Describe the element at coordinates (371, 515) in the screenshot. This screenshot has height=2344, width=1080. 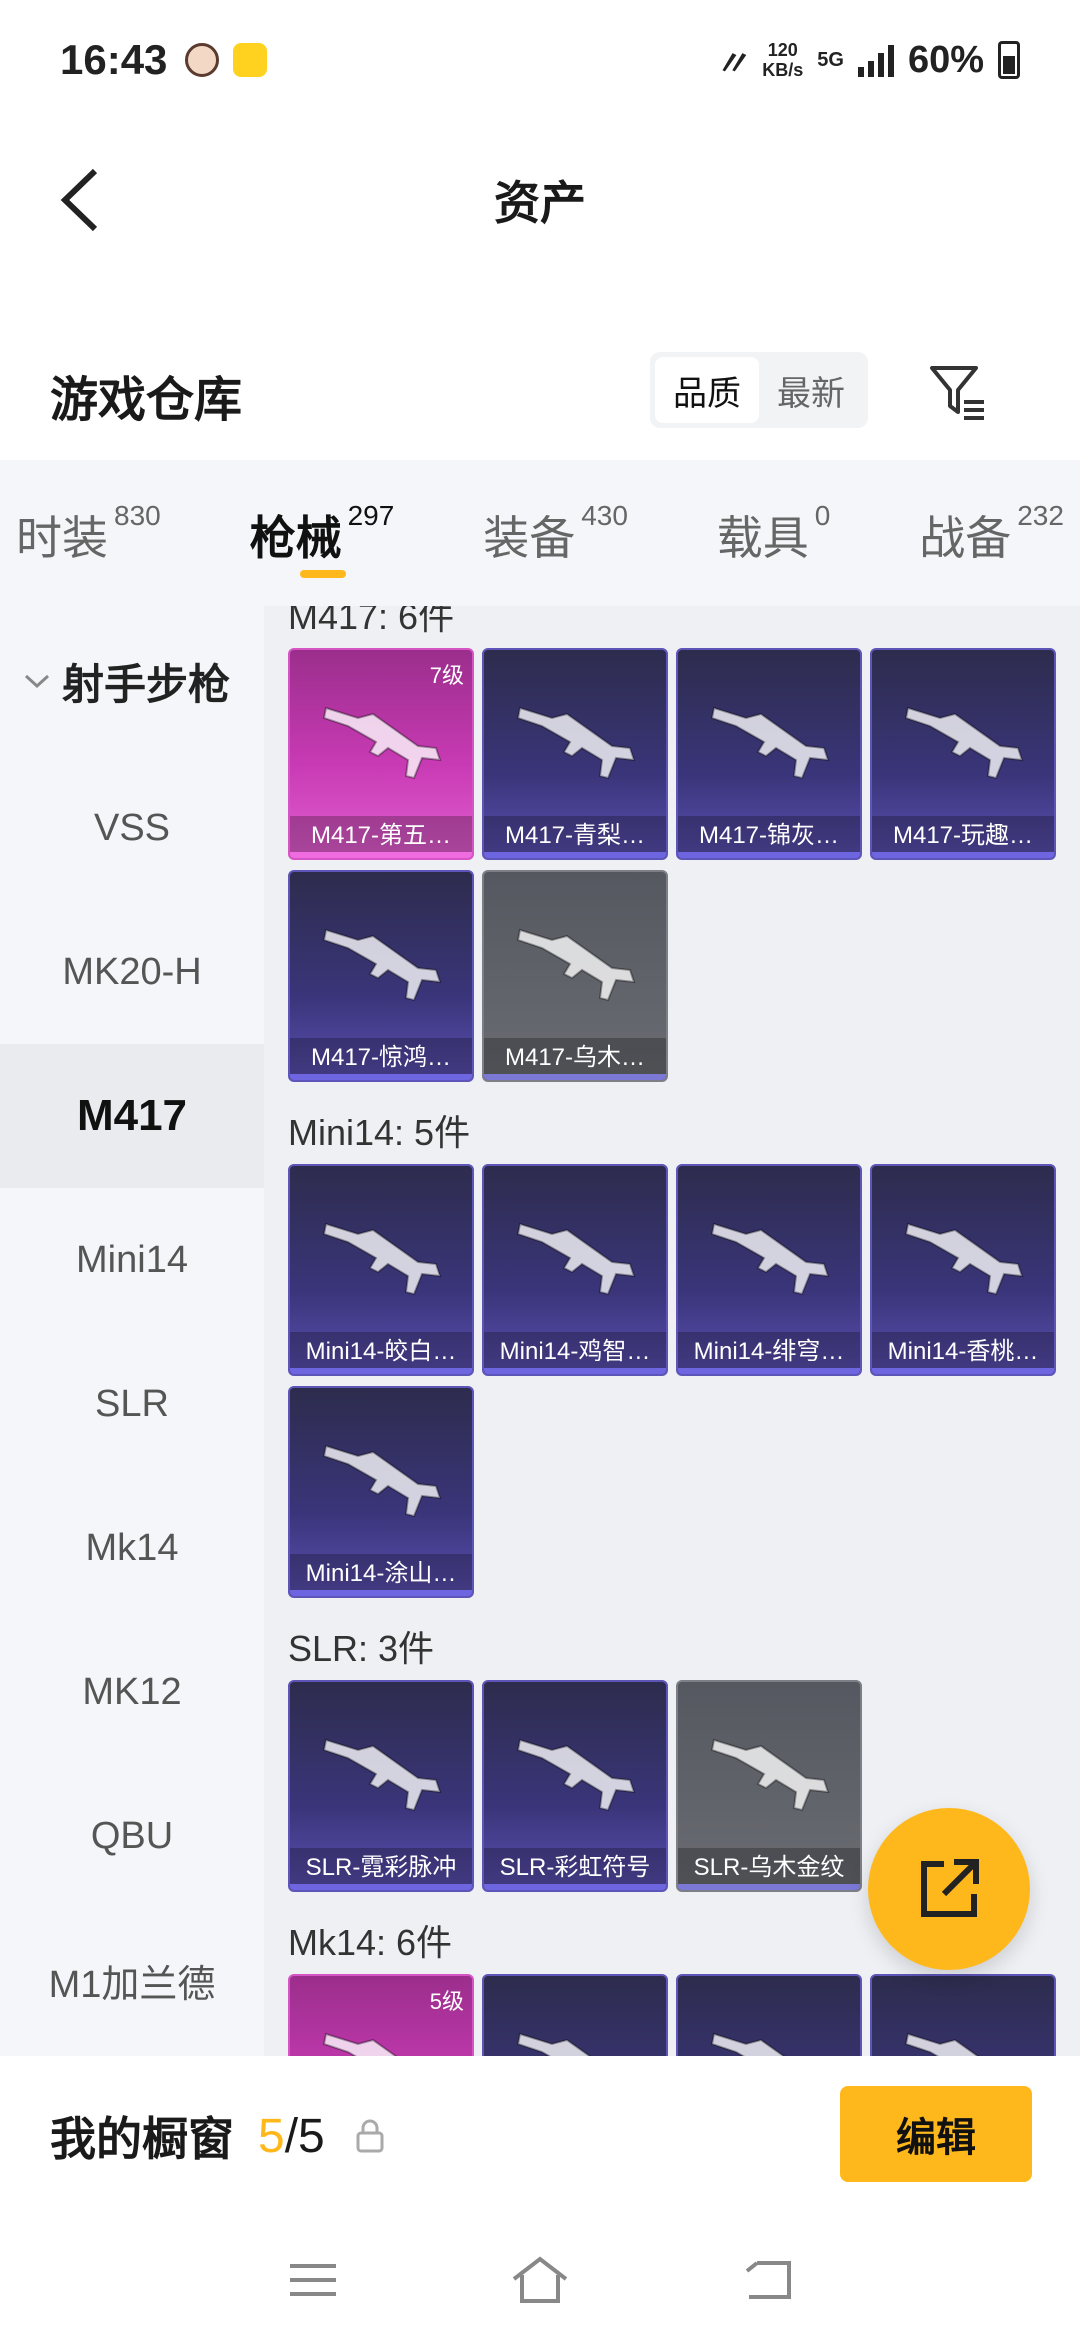
I see `tab-count: 297` at that location.